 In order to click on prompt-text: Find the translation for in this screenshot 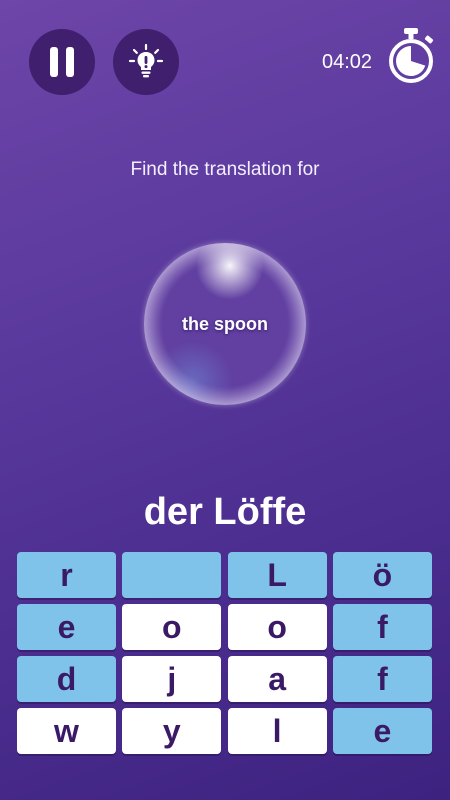, I will do `click(225, 169)`.